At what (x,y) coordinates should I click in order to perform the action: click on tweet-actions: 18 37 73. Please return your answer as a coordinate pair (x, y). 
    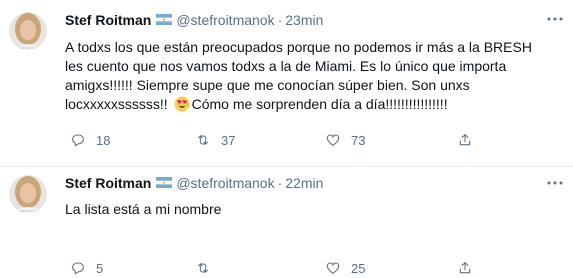
    Looking at the image, I should click on (282, 140).